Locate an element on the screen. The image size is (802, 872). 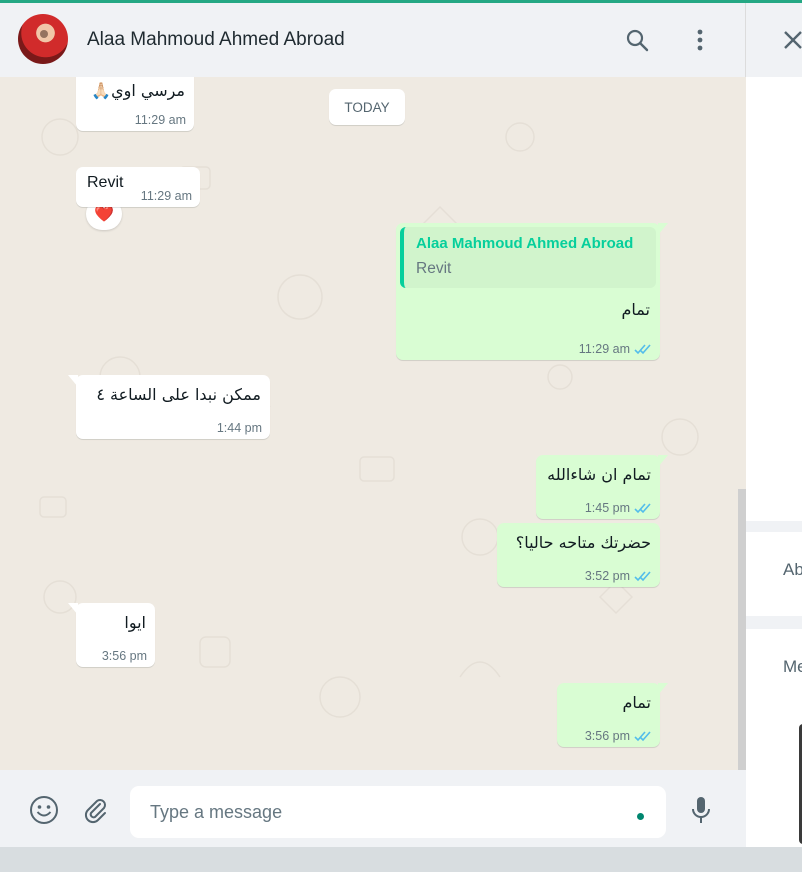
message-time: 1:45 pm is located at coordinates (618, 508).